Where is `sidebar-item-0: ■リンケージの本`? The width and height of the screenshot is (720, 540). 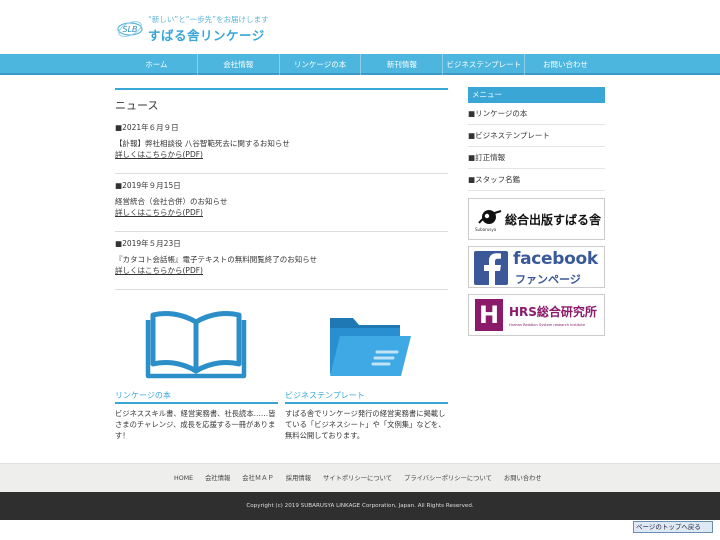 sidebar-item-0: ■リンケージの本 is located at coordinates (536, 114).